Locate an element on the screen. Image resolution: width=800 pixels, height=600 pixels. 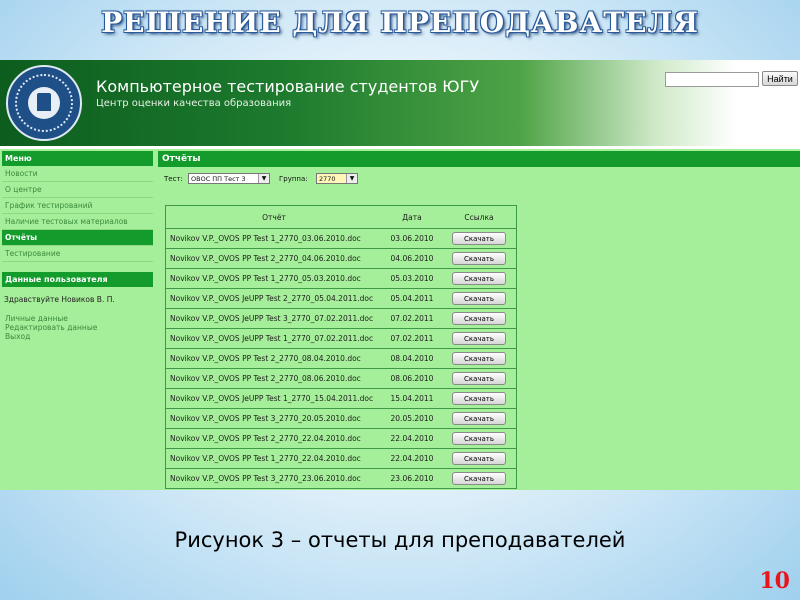
page-title: Отчёты is located at coordinates (479, 159).